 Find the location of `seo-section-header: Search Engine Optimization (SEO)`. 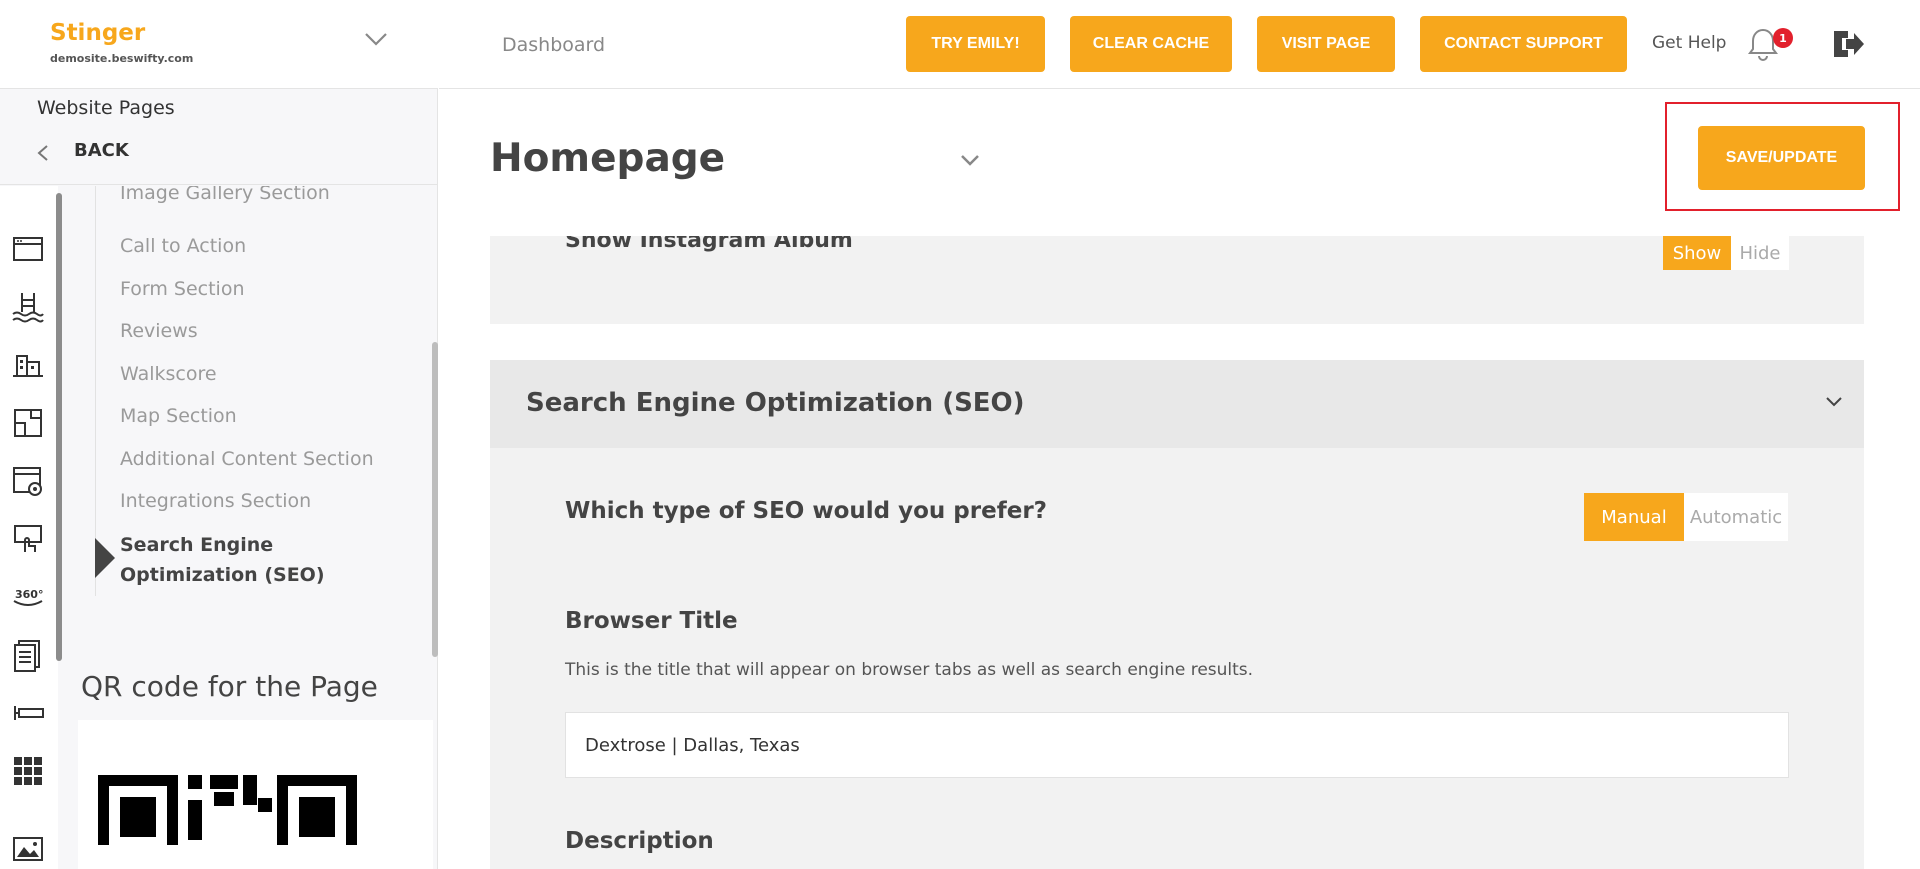

seo-section-header: Search Engine Optimization (SEO) is located at coordinates (1177, 404).